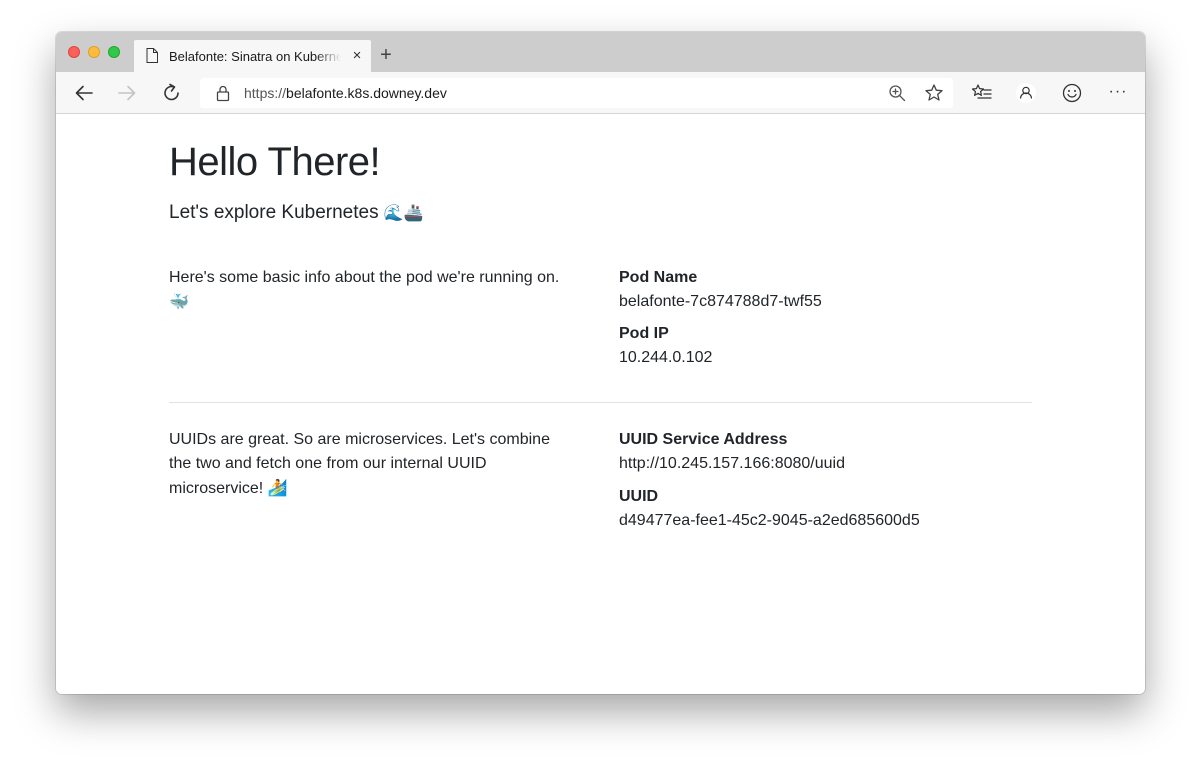 Image resolution: width=1201 pixels, height=774 pixels. I want to click on surfer-emoji: 🏄, so click(277, 487).